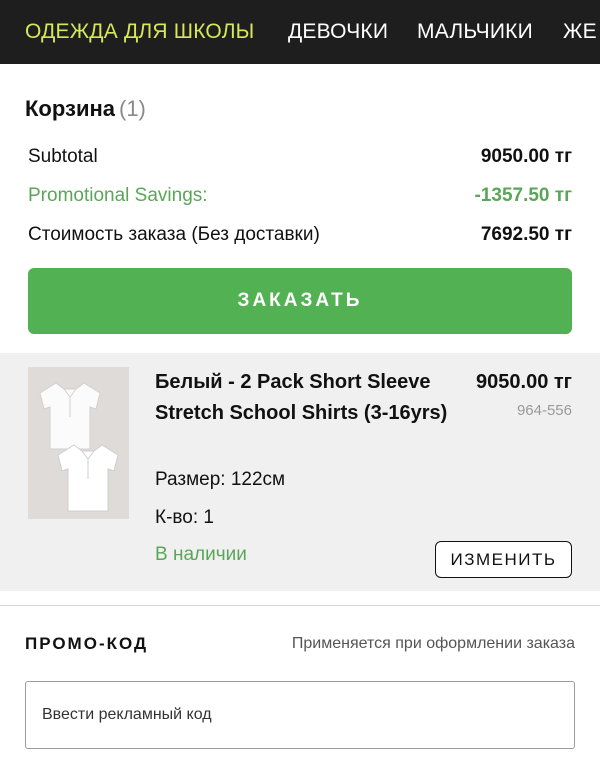 The height and width of the screenshot is (784, 600). I want to click on nav-item-women: ЖЕ, so click(580, 32).